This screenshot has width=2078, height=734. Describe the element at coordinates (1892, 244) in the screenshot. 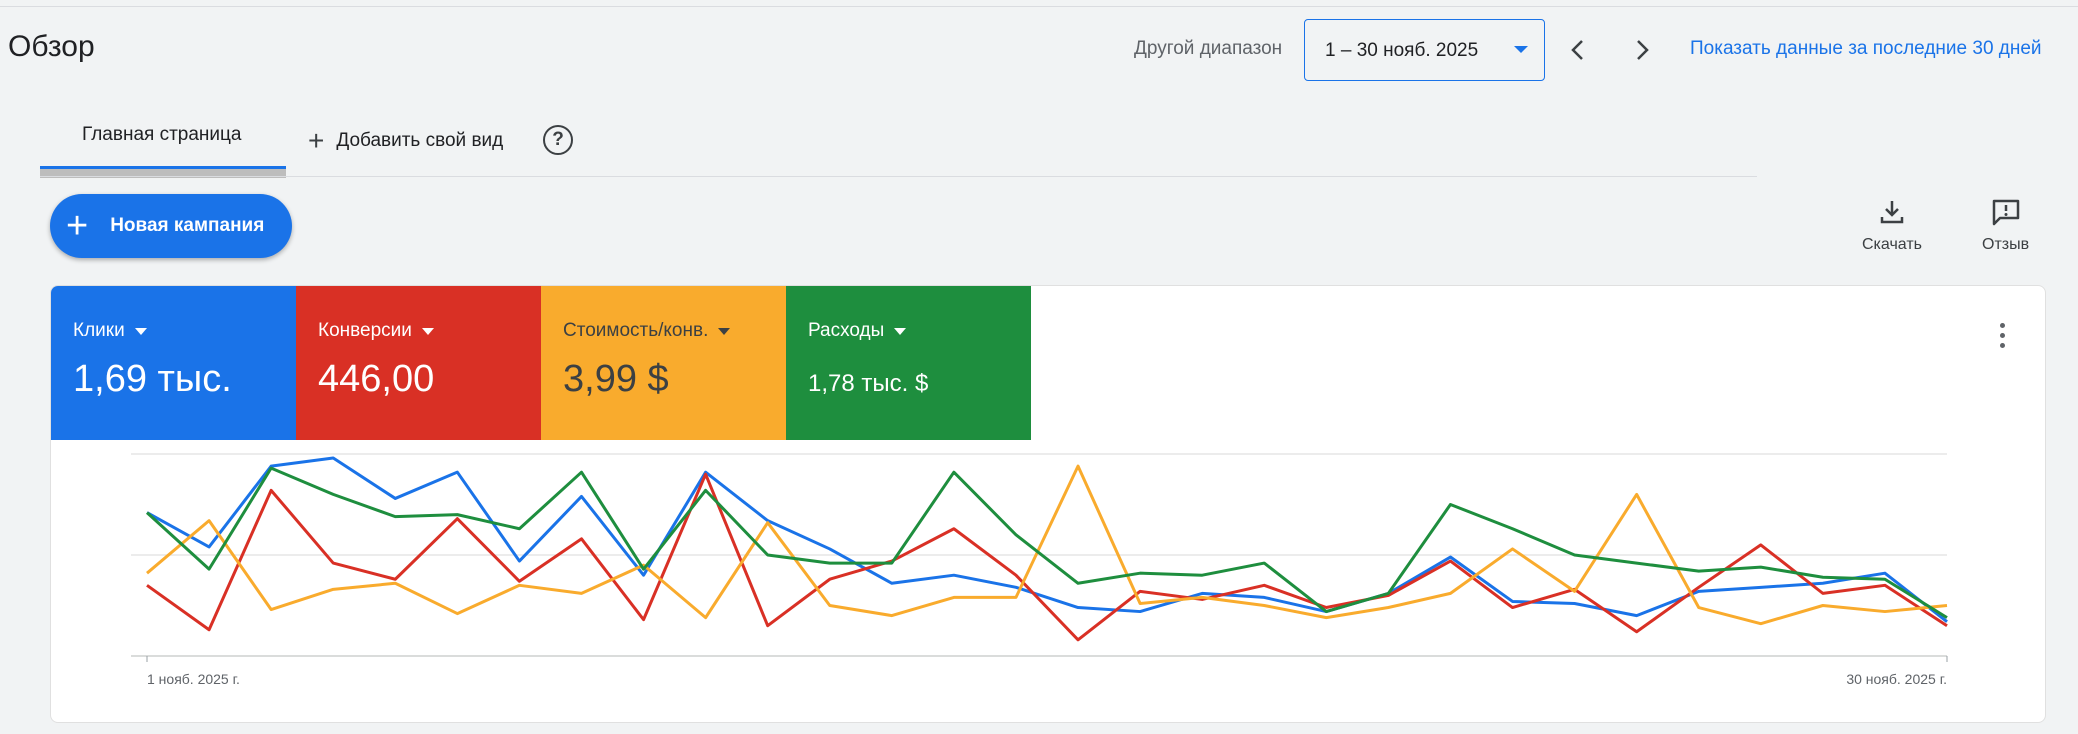

I see `download-label: Скачать` at that location.